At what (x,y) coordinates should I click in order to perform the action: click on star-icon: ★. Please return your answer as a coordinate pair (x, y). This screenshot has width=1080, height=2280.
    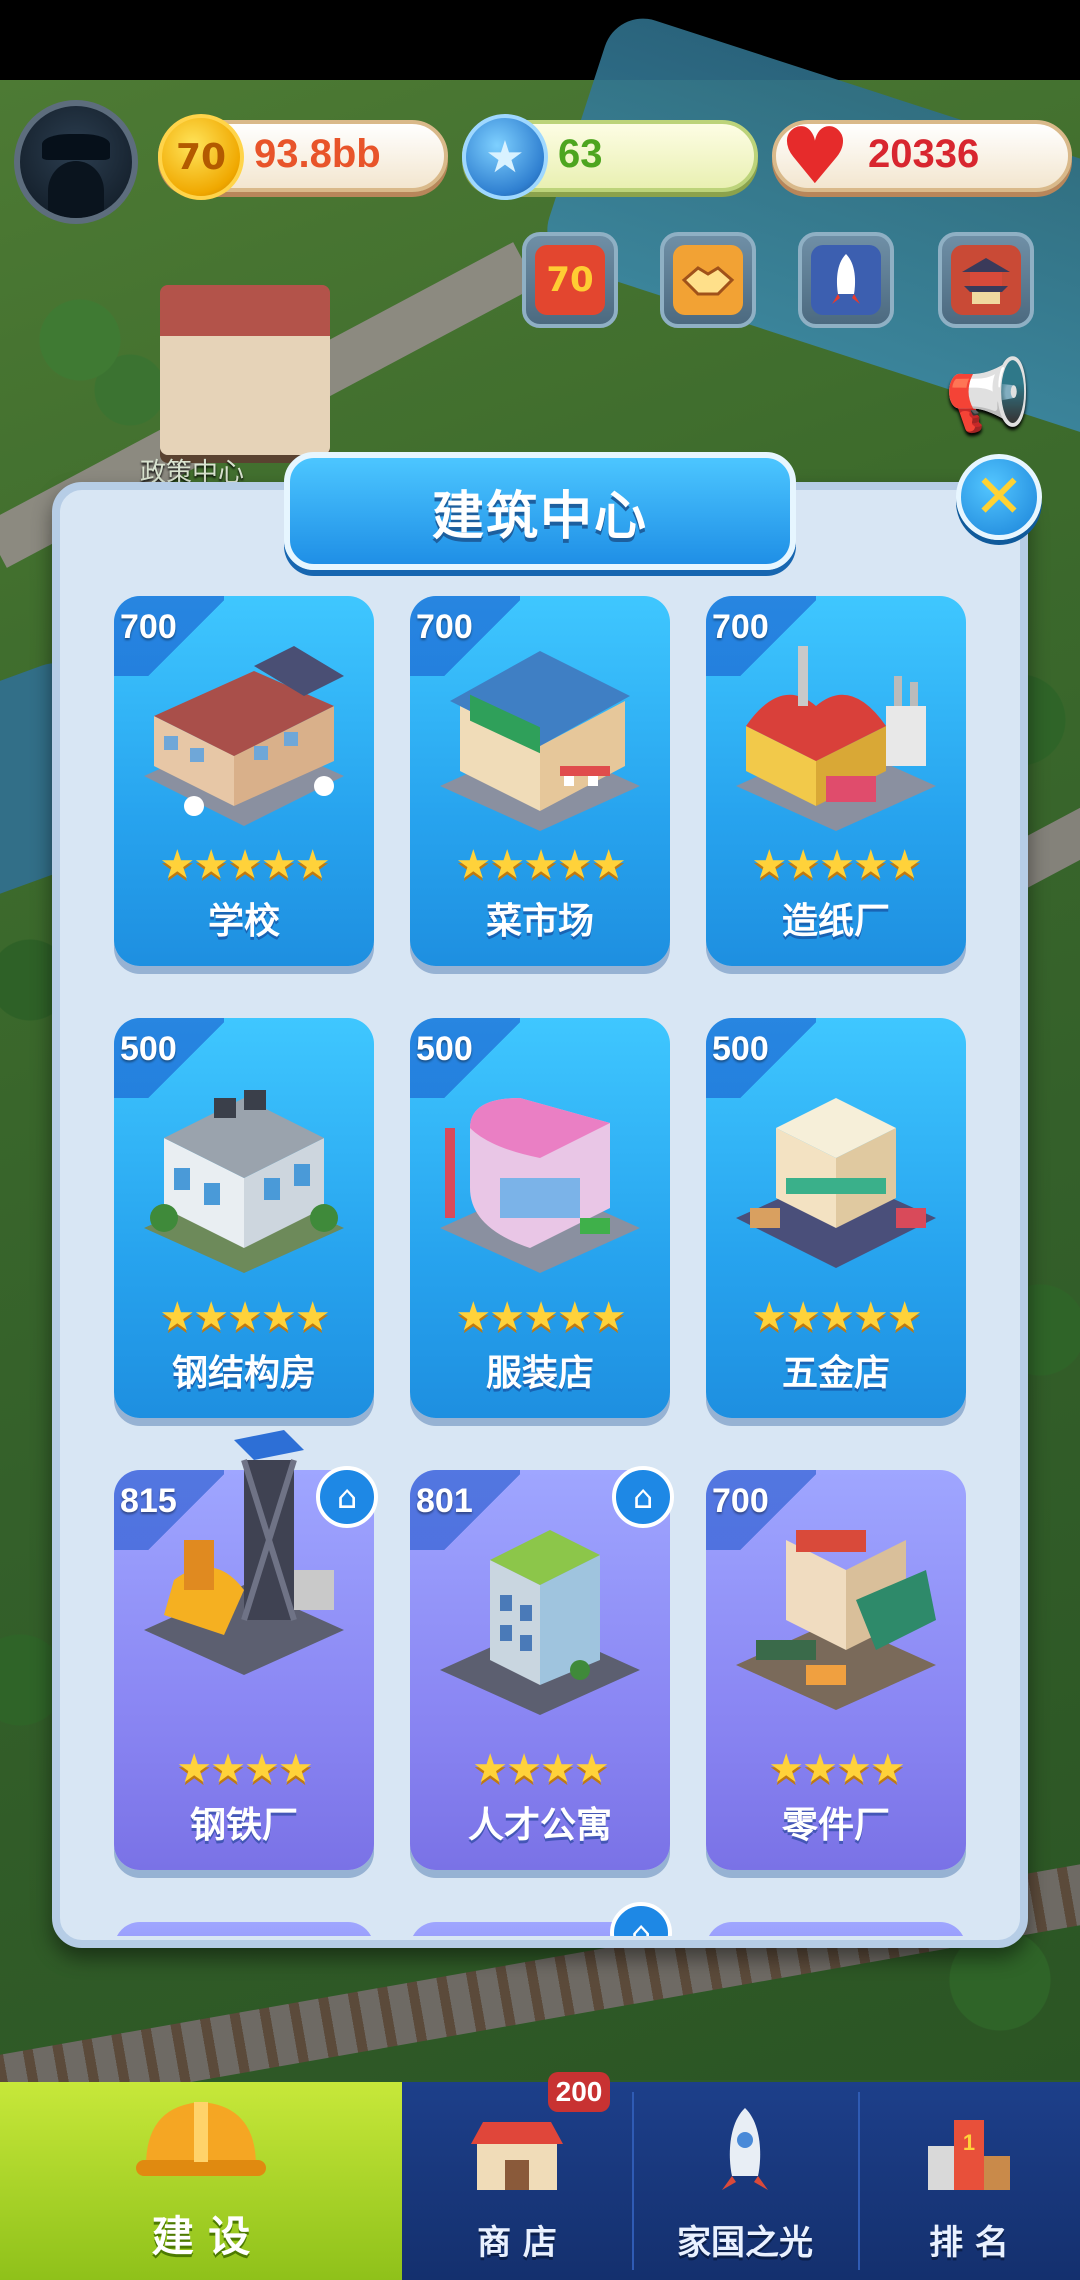
    Looking at the image, I should click on (505, 157).